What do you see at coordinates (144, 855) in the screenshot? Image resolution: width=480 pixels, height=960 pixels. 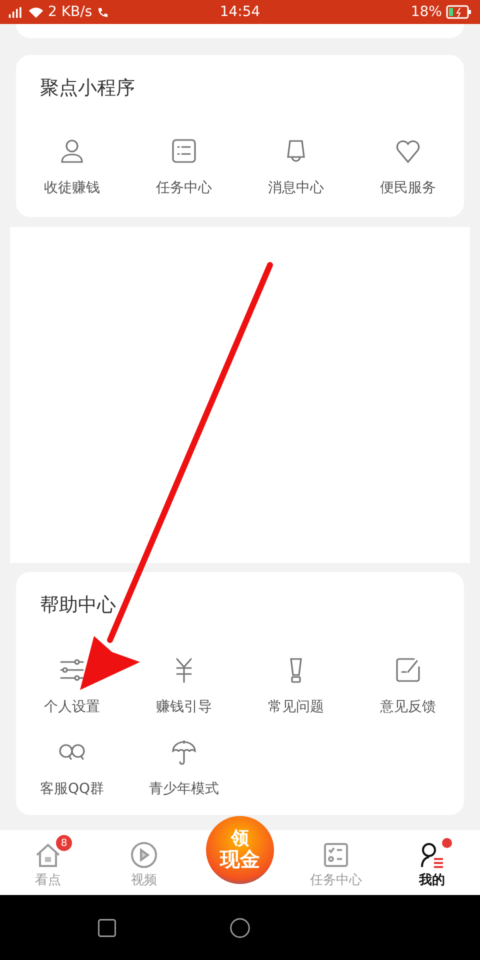 I see `play-icon` at bounding box center [144, 855].